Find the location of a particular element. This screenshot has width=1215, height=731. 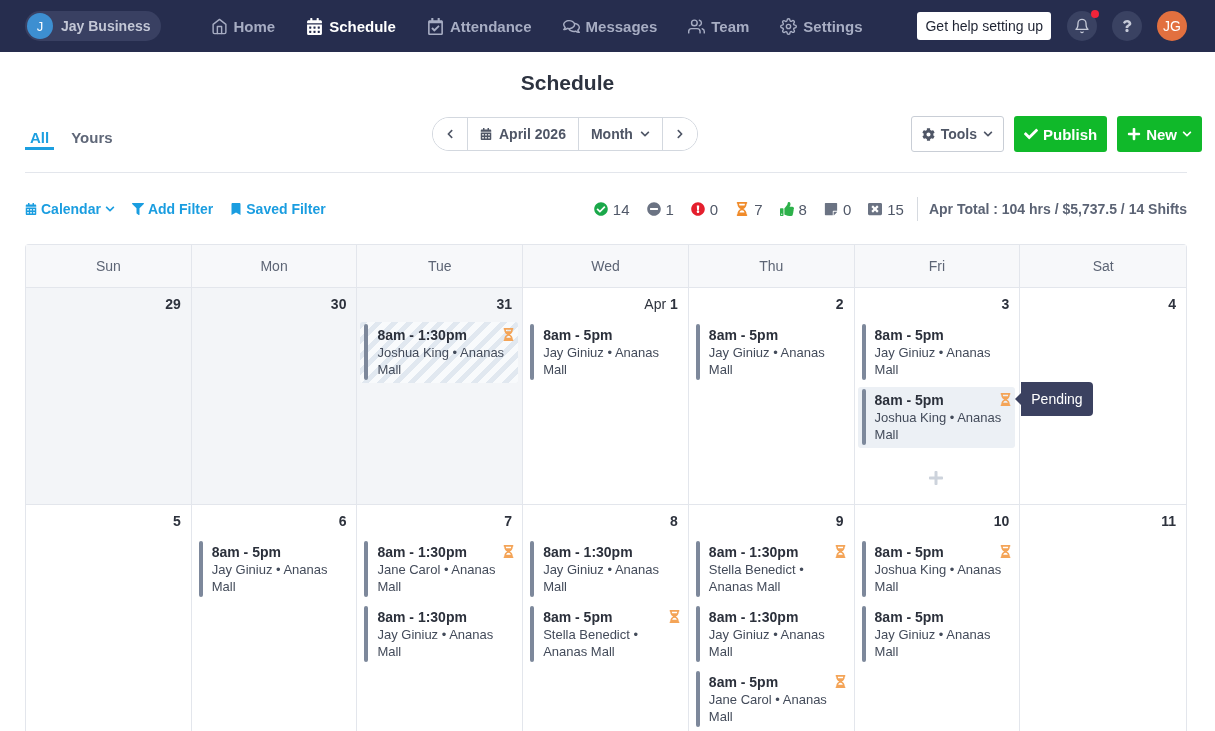

nav-link: Messages is located at coordinates (610, 26).